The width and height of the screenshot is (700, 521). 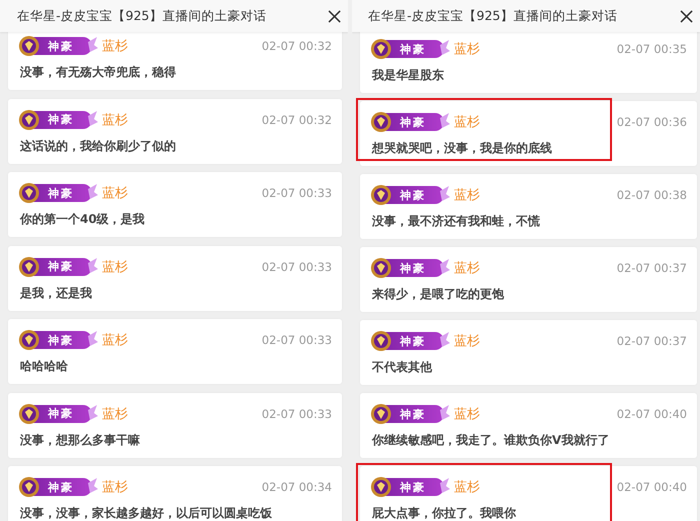 What do you see at coordinates (83, 219) in the screenshot?
I see `message-text: 你的第一个40级，是我` at bounding box center [83, 219].